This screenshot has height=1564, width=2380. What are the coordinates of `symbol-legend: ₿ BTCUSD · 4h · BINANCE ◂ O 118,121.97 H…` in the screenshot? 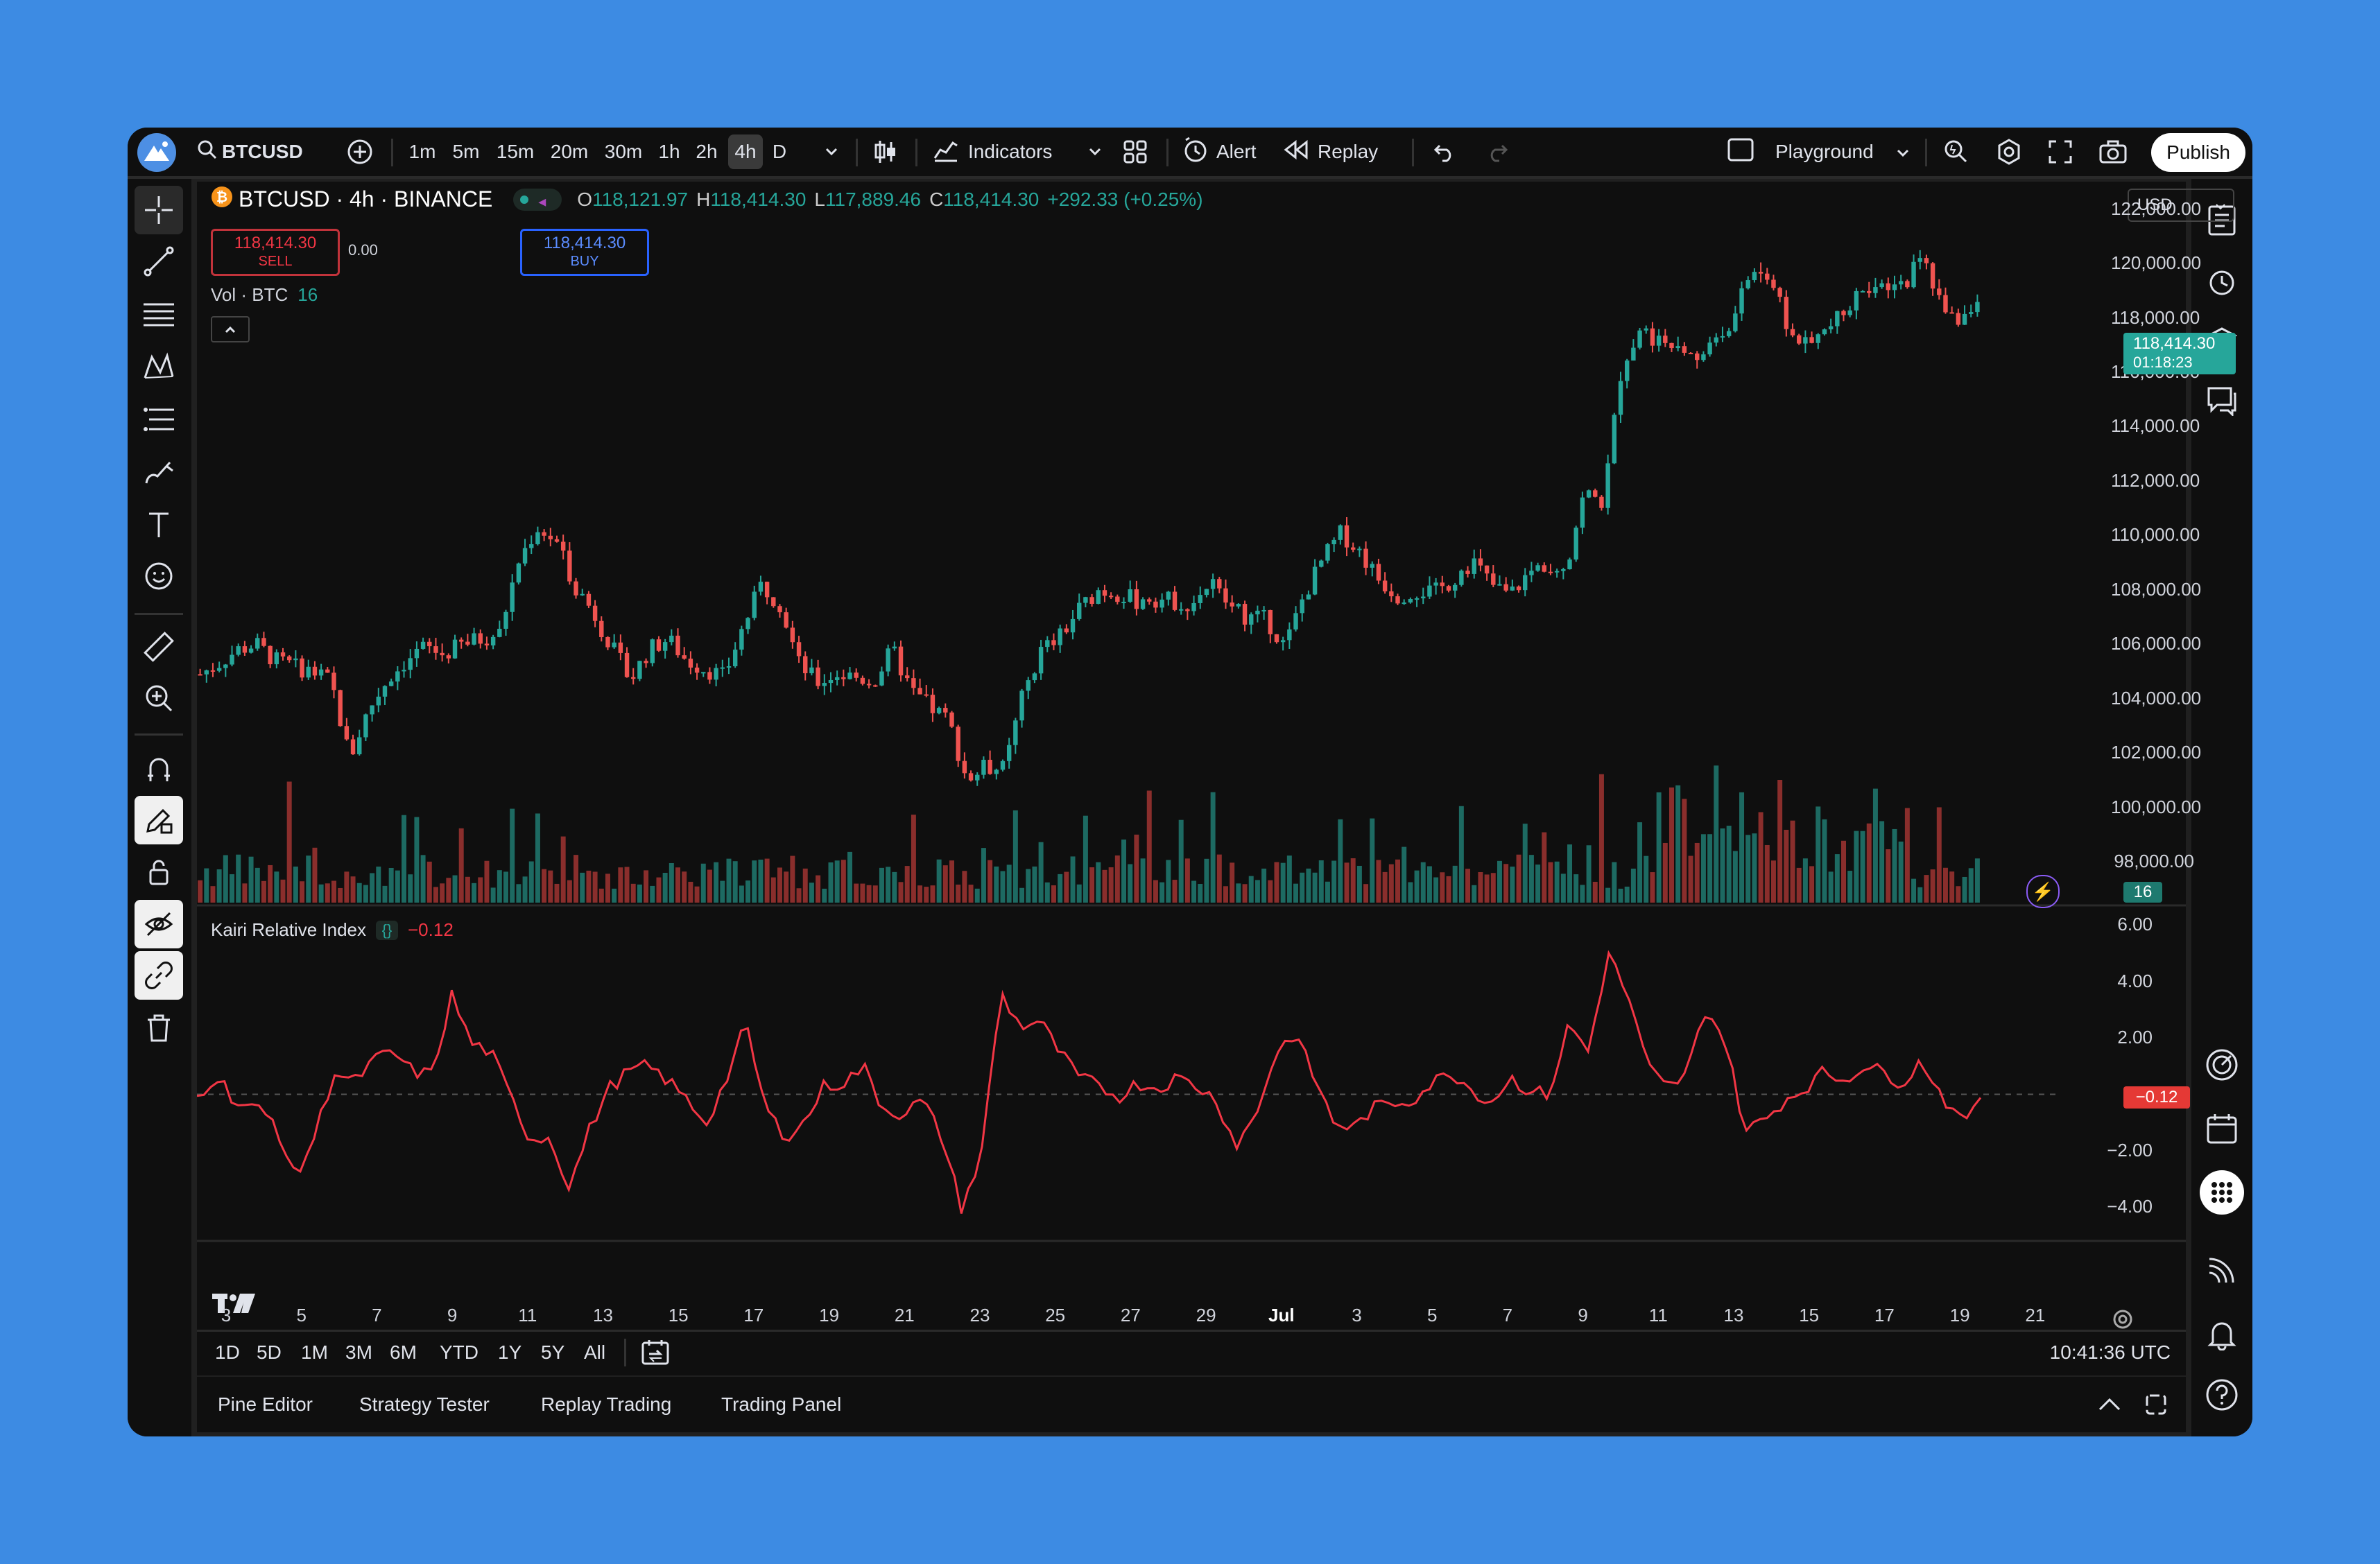 It's located at (707, 199).